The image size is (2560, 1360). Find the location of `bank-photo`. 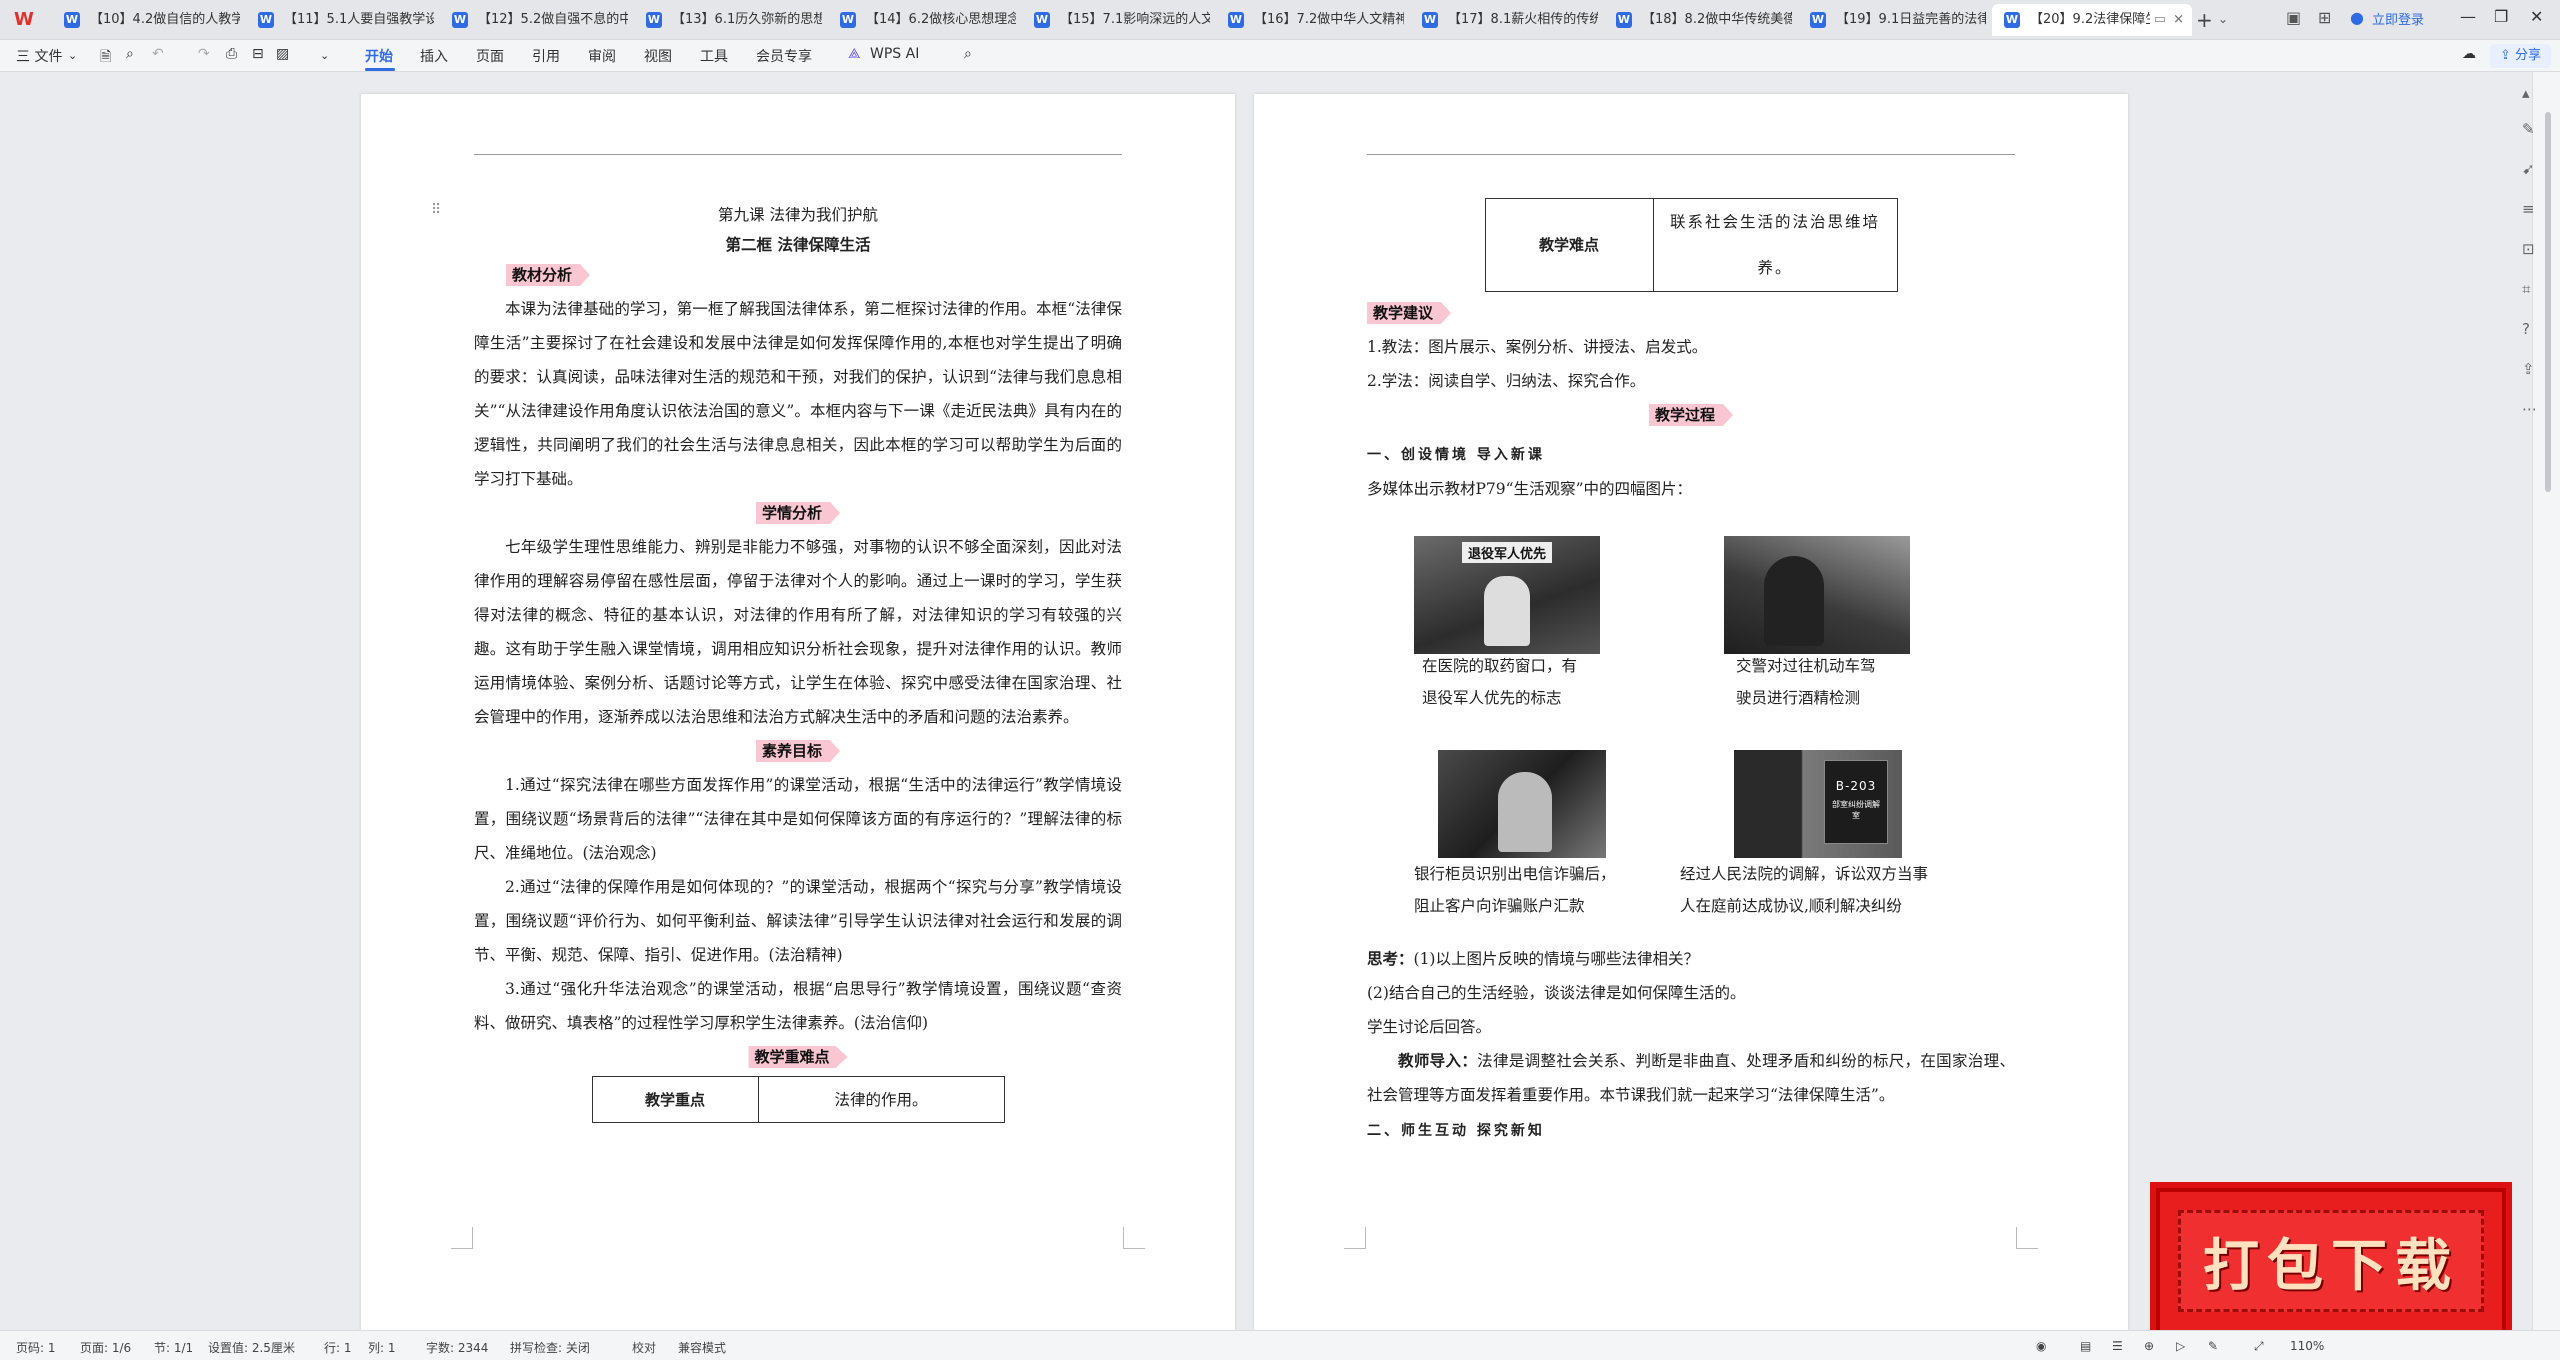

bank-photo is located at coordinates (1522, 804).